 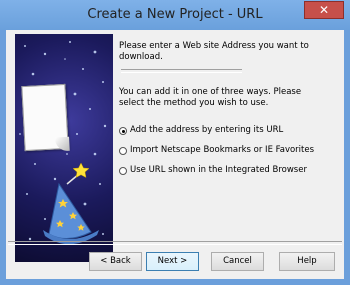 I want to click on window-title: Create a New Project - URL, so click(x=175, y=14).